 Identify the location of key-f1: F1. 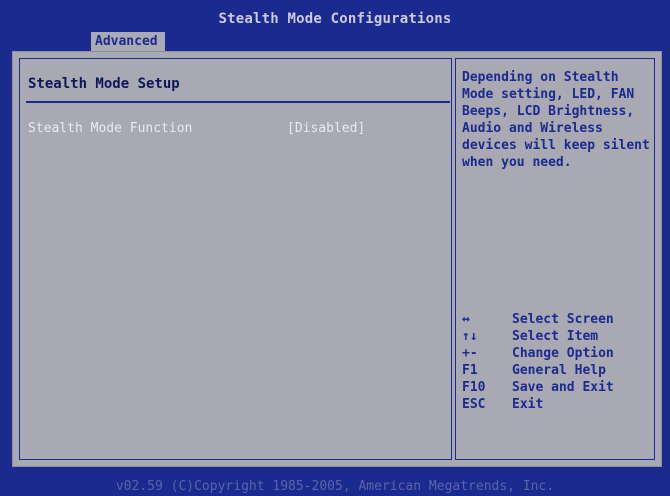
(470, 370).